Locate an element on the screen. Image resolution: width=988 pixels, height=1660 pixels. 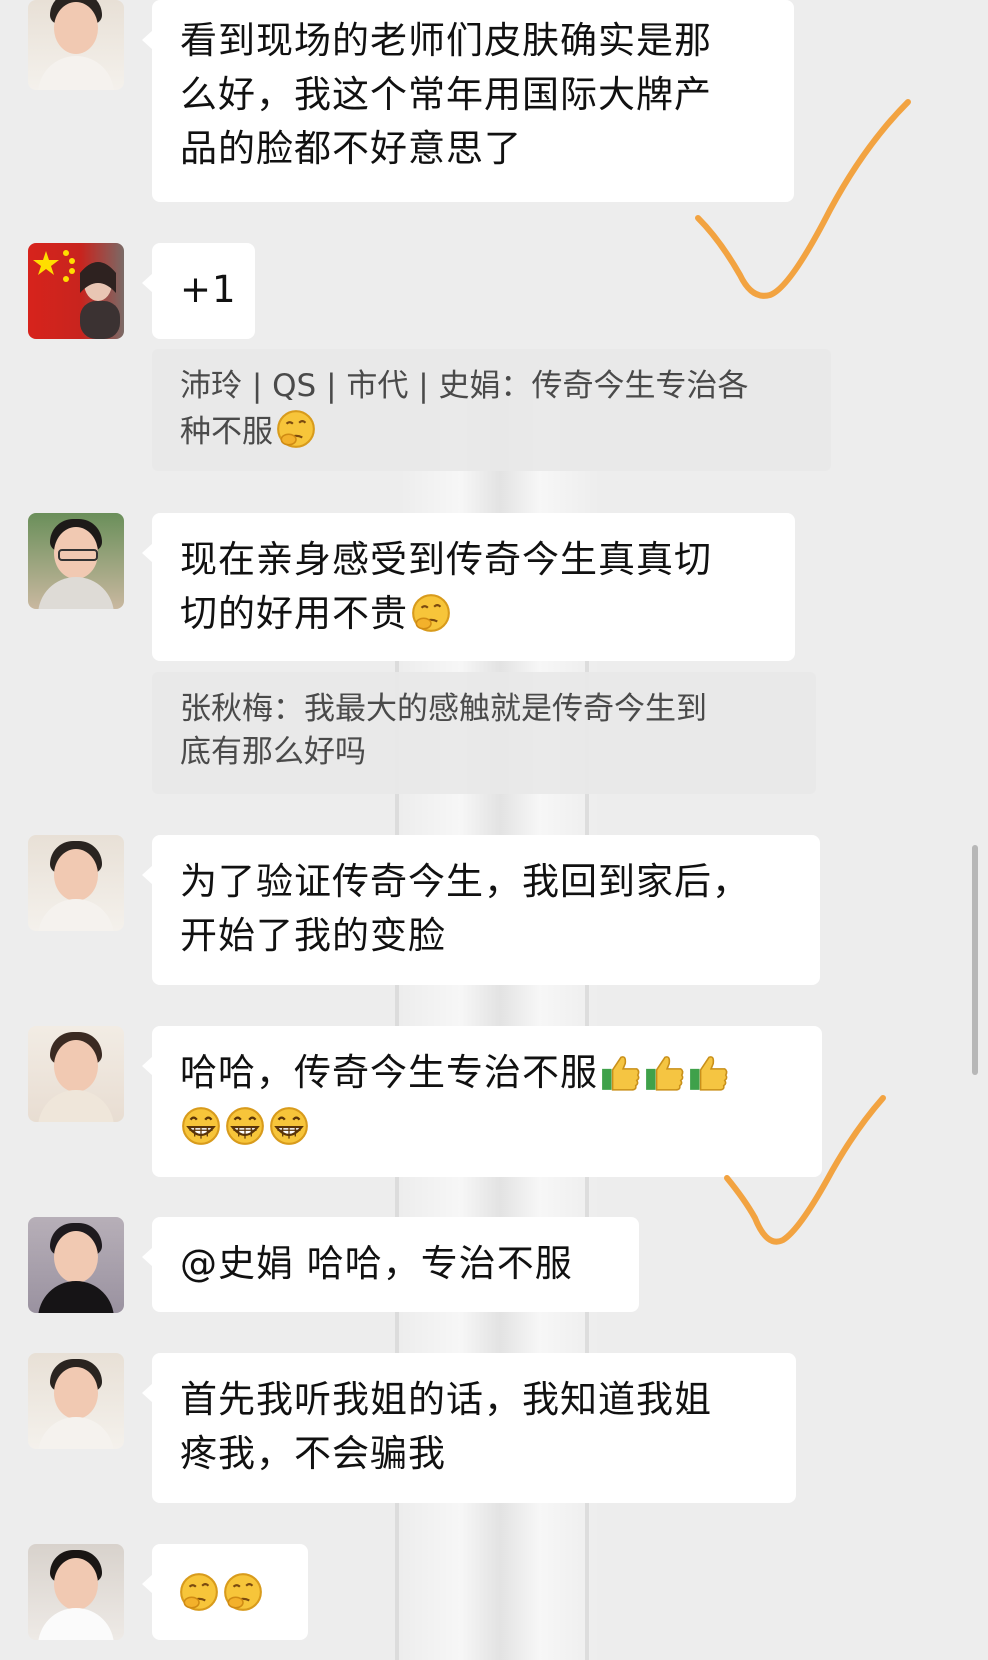
message-bubble is located at coordinates (225, 1592).